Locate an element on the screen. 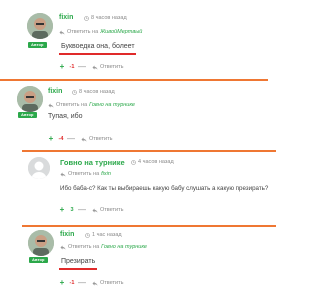 The width and height of the screenshot is (320, 295). comment-time: 4 часов назад is located at coordinates (152, 162).